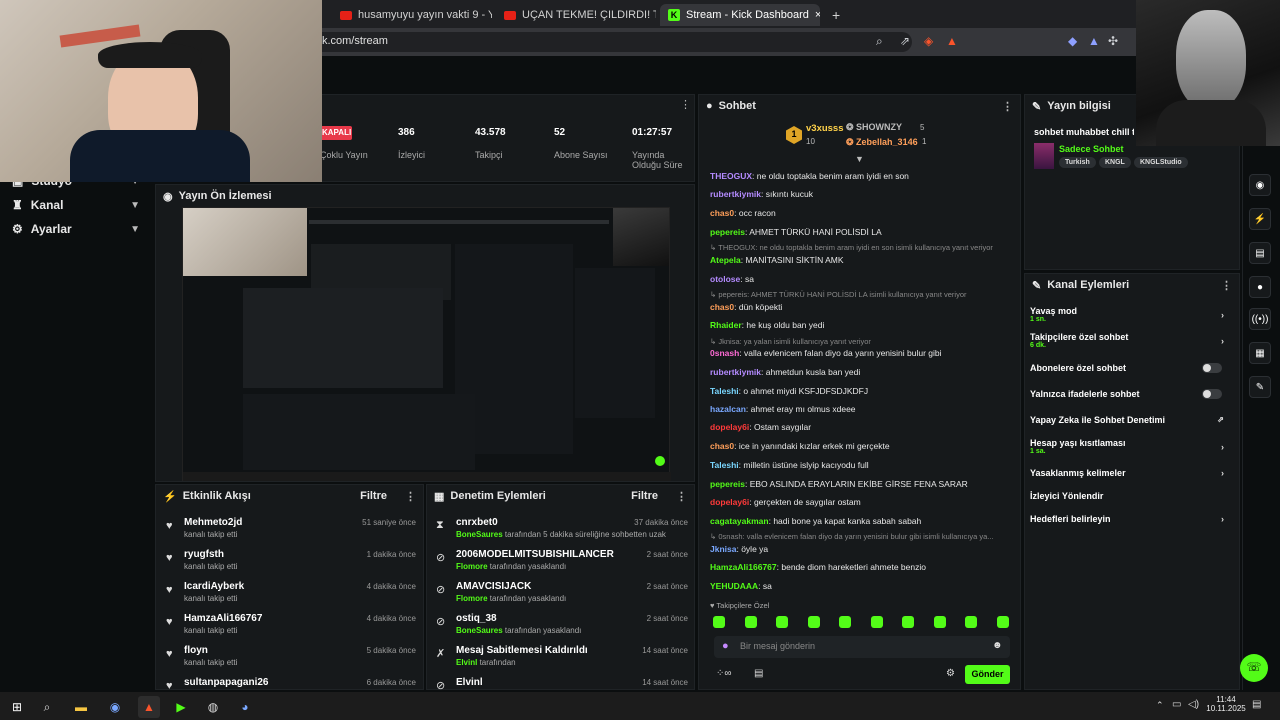  I want to click on chat-username: Atepela, so click(725, 260).